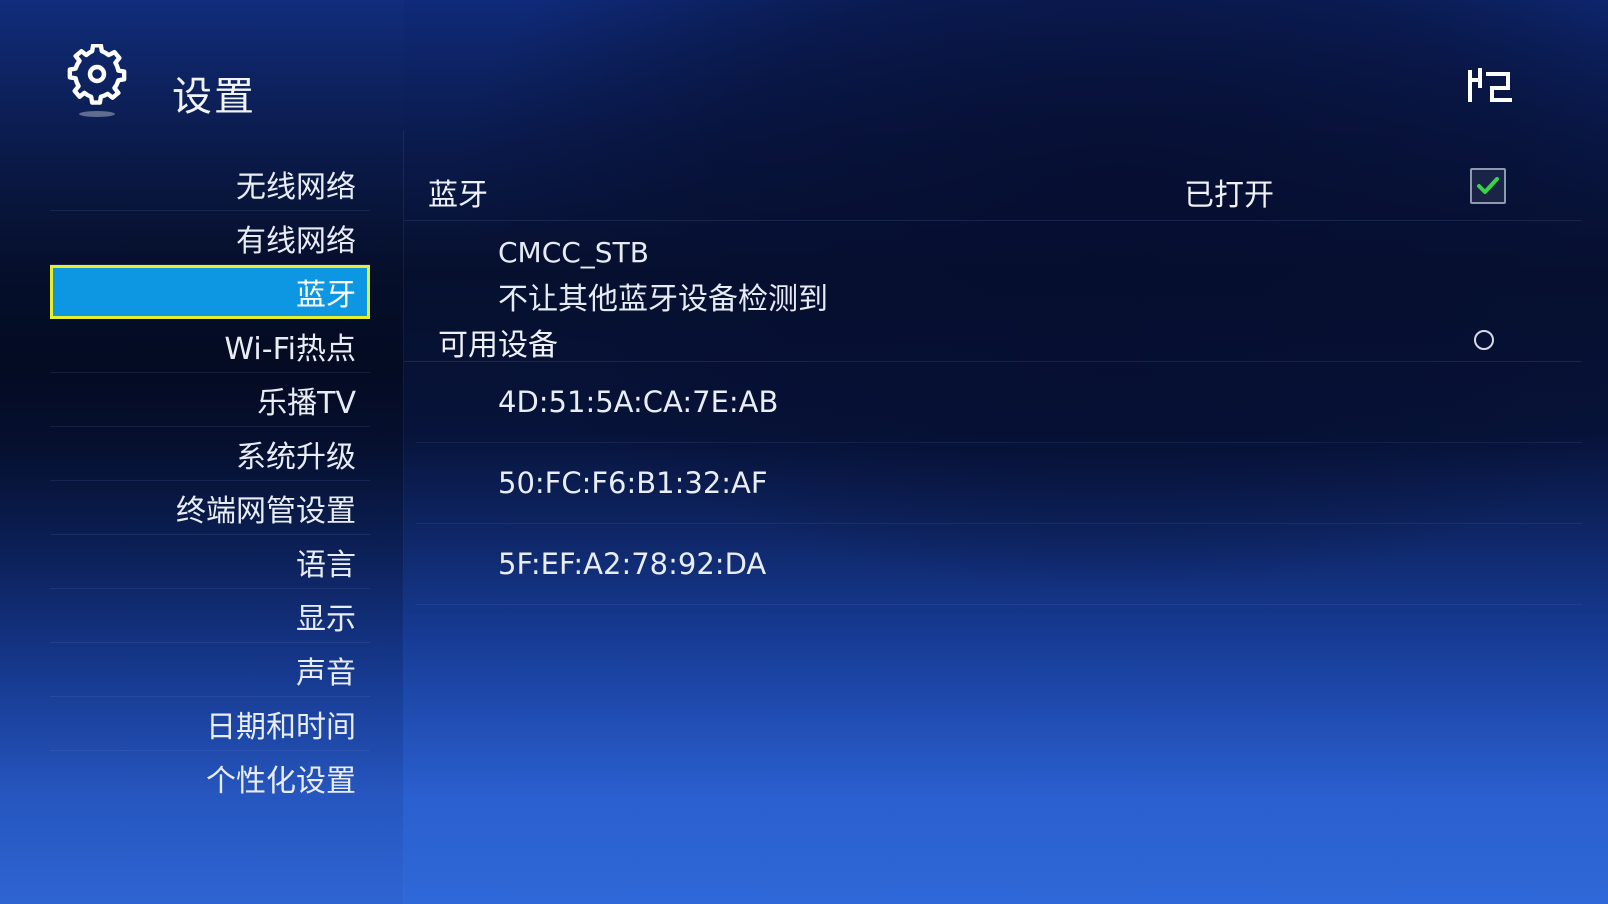 The width and height of the screenshot is (1608, 904). I want to click on sidebar-item-date-time: 日期和时间, so click(210, 724).